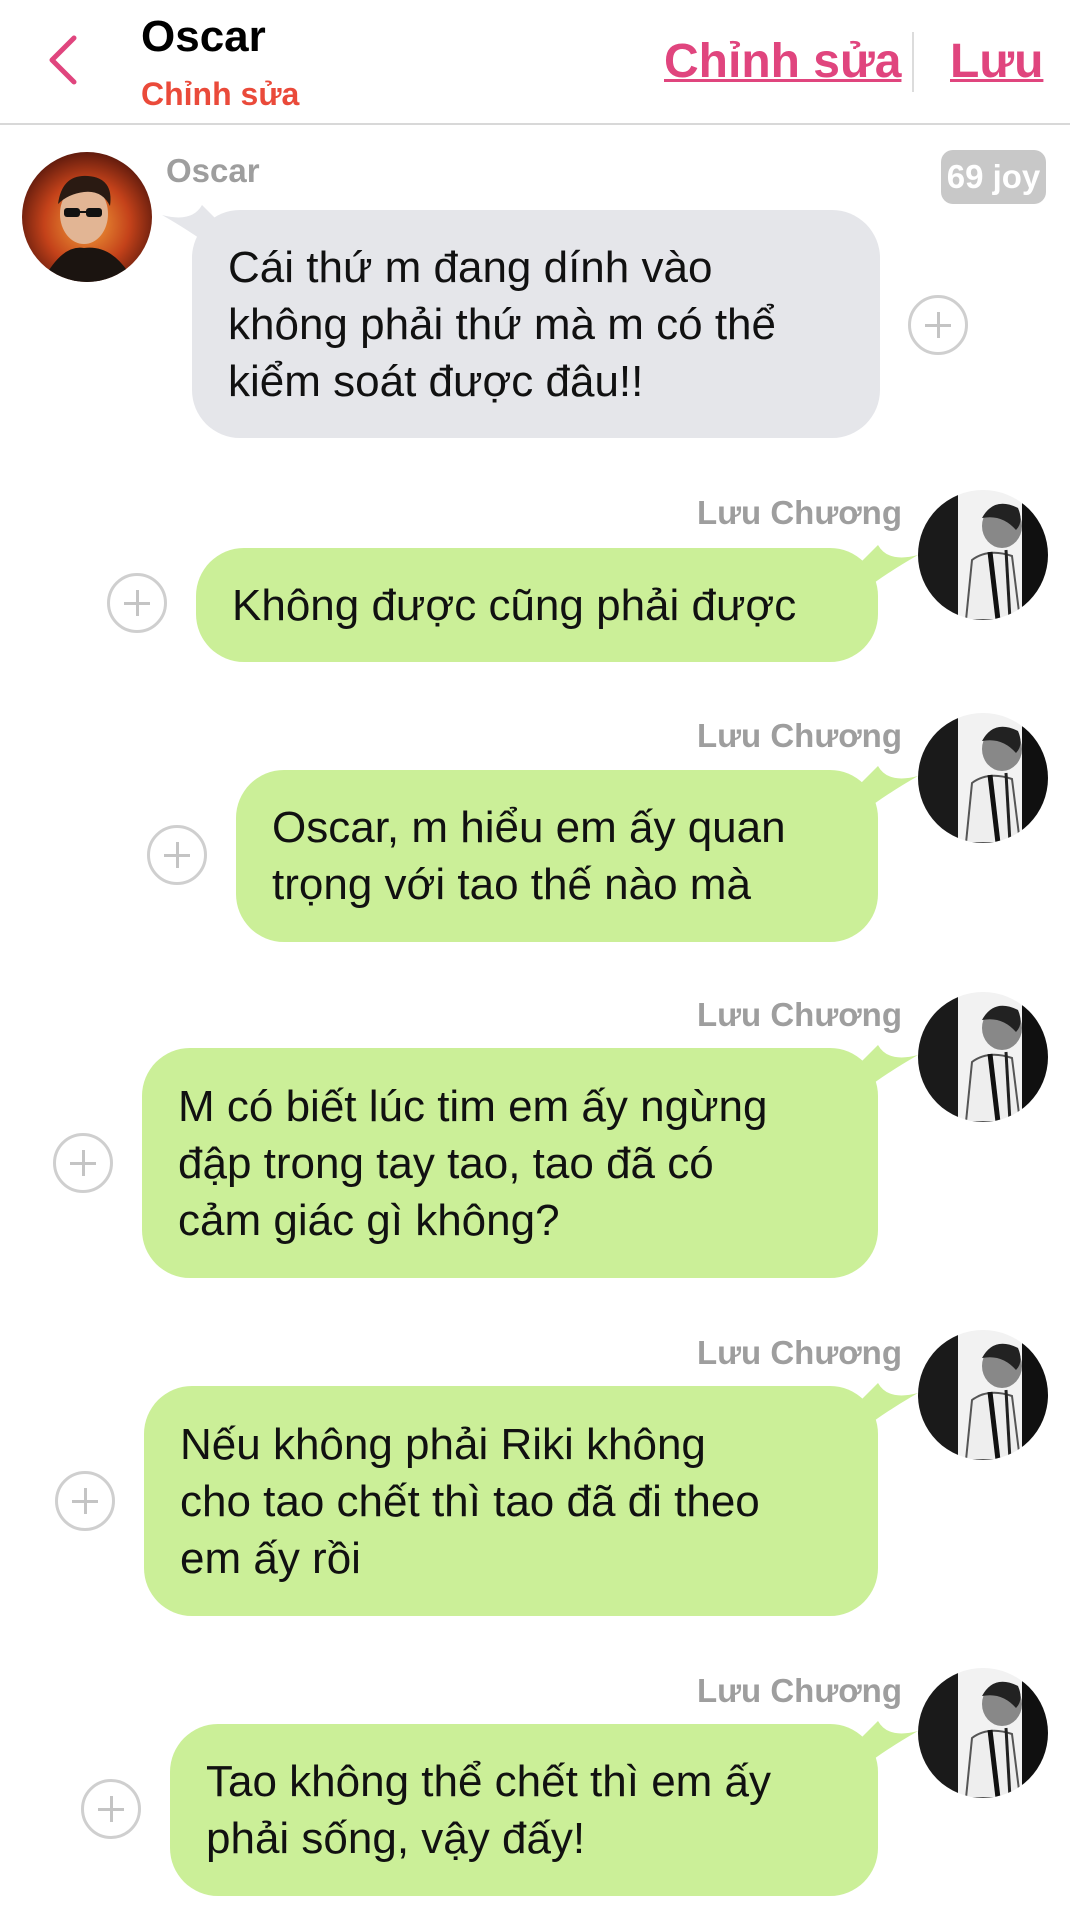 Image resolution: width=1070 pixels, height=1920 pixels. Describe the element at coordinates (443, 1444) in the screenshot. I see `message-line: Nếu không phải Riki không` at that location.